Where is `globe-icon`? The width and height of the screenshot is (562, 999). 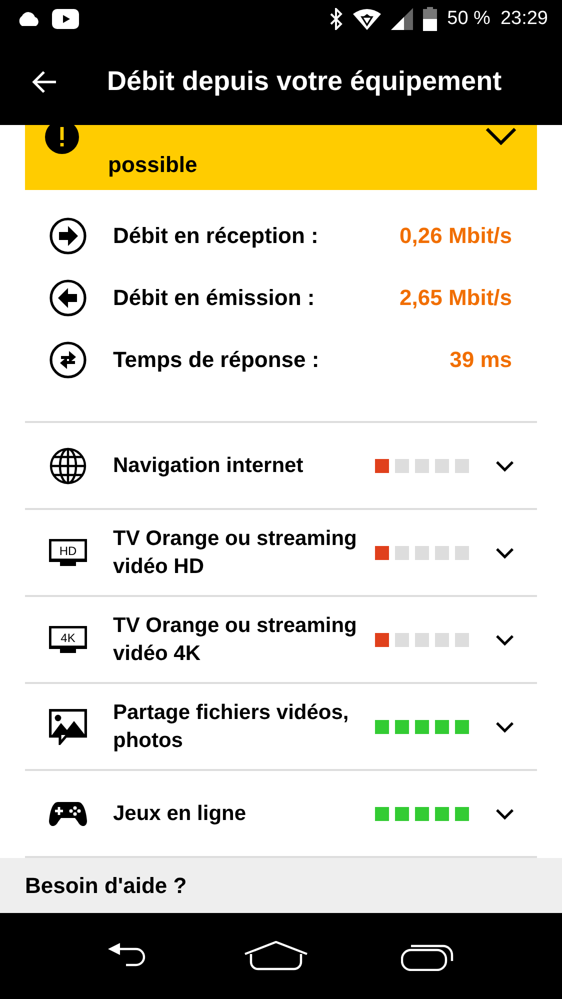
globe-icon is located at coordinates (68, 465).